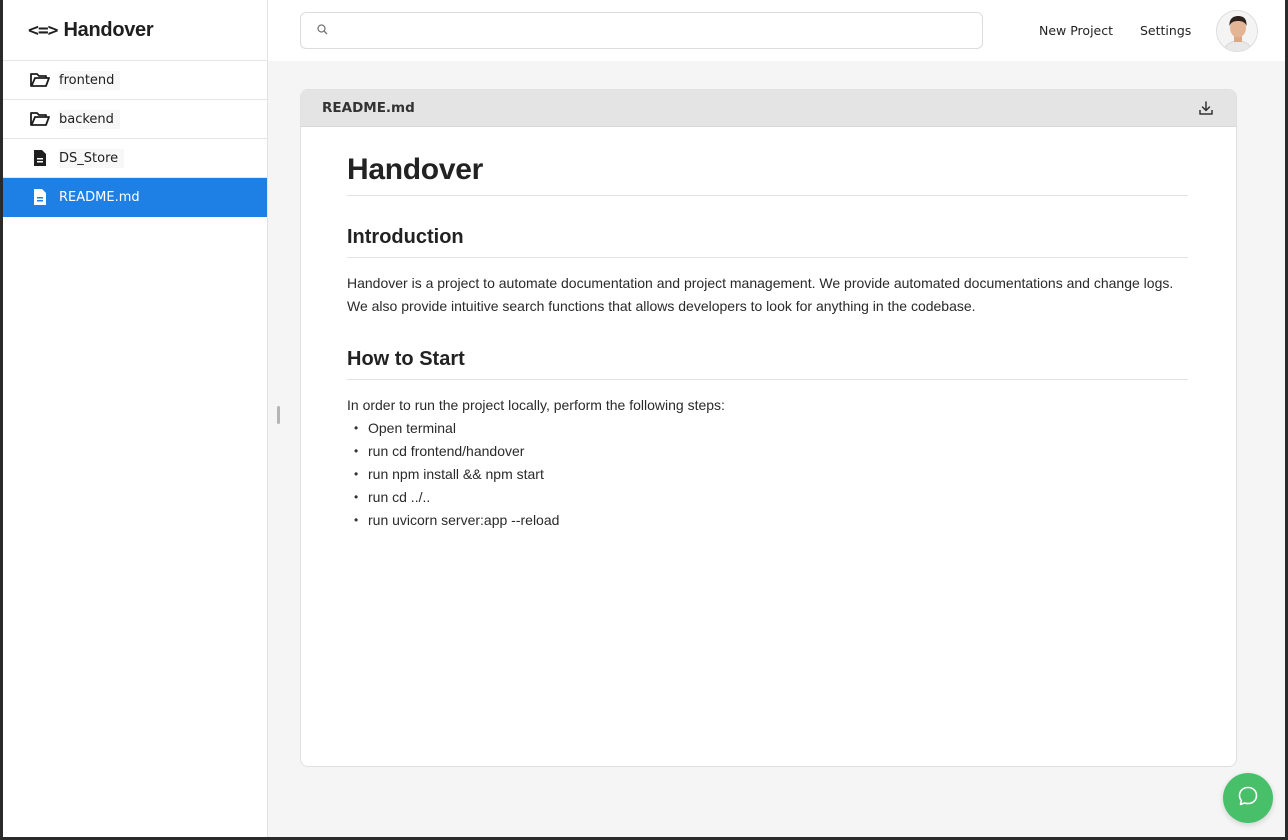 The width and height of the screenshot is (1288, 840). I want to click on new-project-link: New Project, so click(1076, 30).